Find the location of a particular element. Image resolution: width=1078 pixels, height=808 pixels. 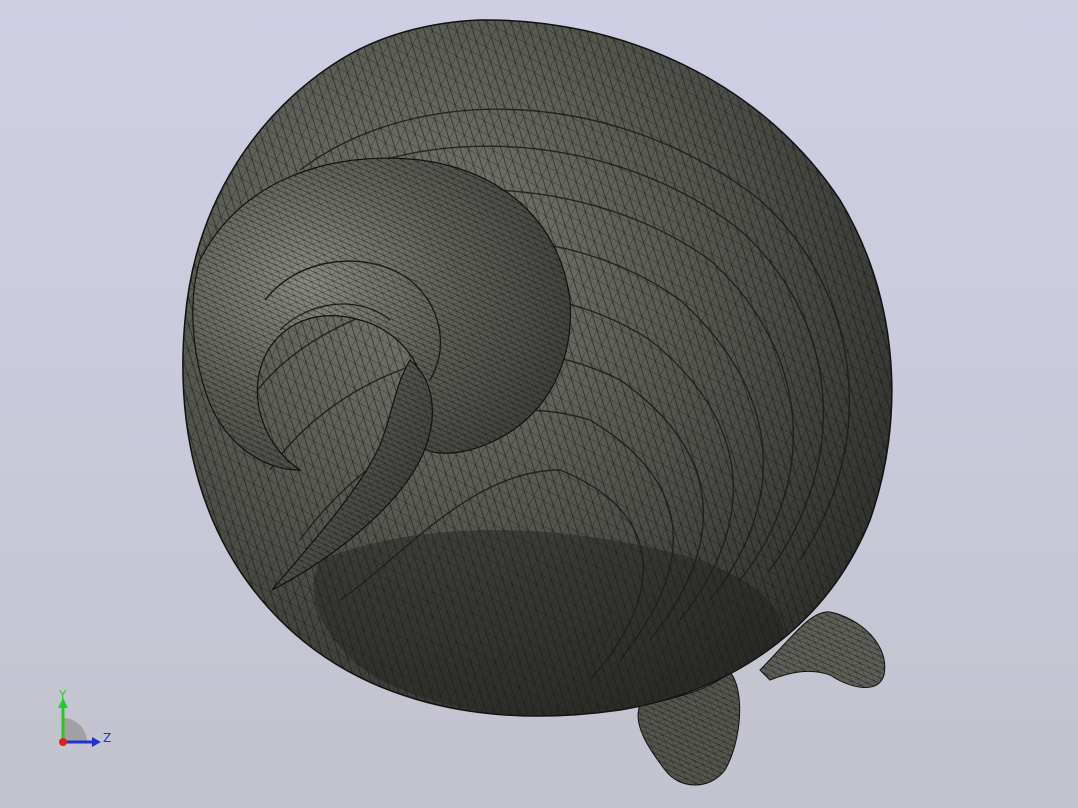

y-axis-label: Y is located at coordinates (63, 695).